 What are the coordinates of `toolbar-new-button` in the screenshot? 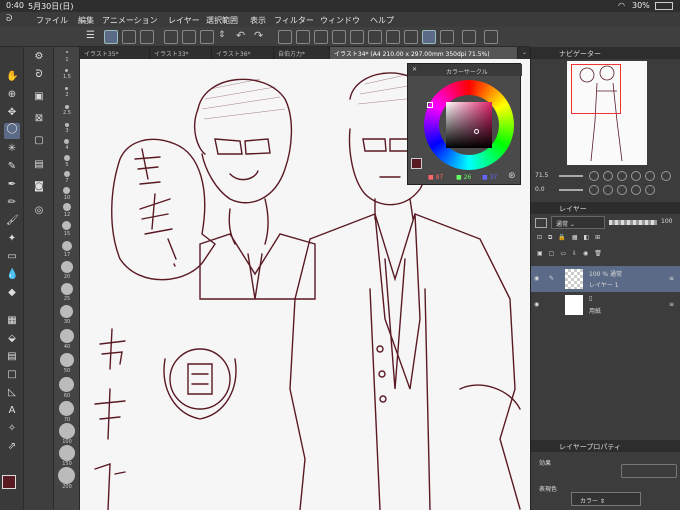 It's located at (171, 37).